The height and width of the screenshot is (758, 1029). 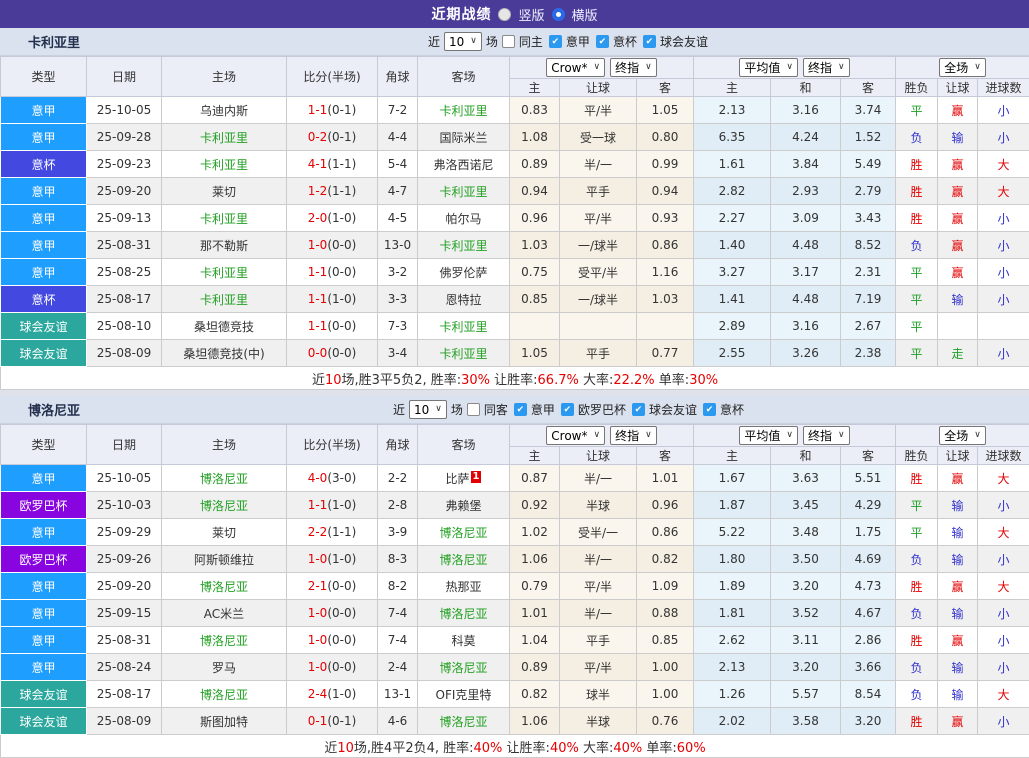 What do you see at coordinates (124, 721) in the screenshot?
I see `match-date: 25-08-09` at bounding box center [124, 721].